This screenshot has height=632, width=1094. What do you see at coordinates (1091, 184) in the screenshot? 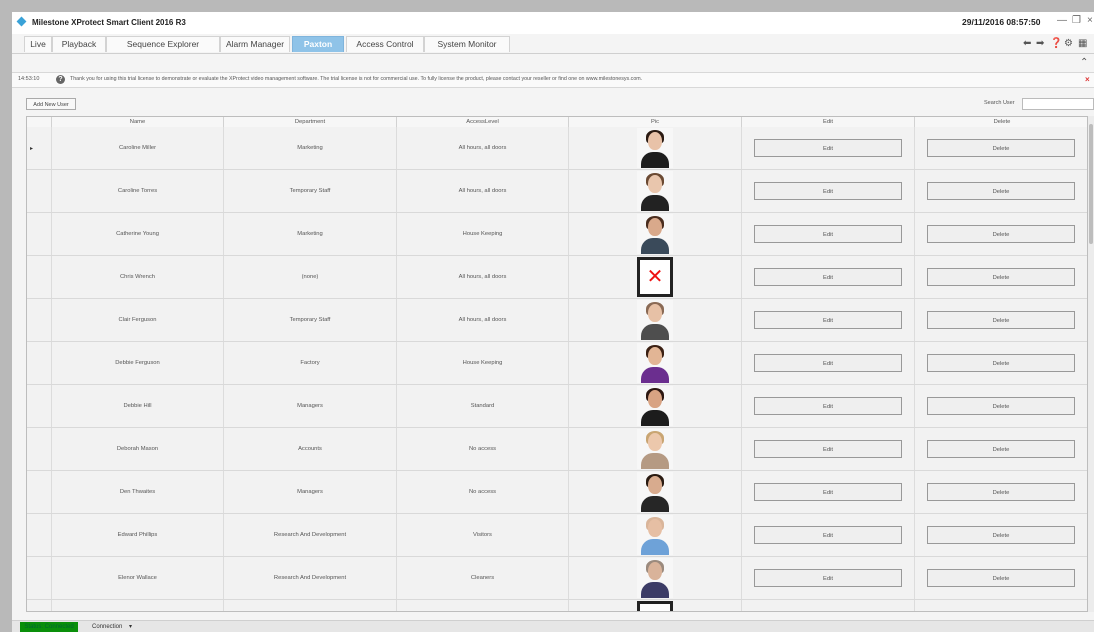
I see `scrollbar-thumb` at bounding box center [1091, 184].